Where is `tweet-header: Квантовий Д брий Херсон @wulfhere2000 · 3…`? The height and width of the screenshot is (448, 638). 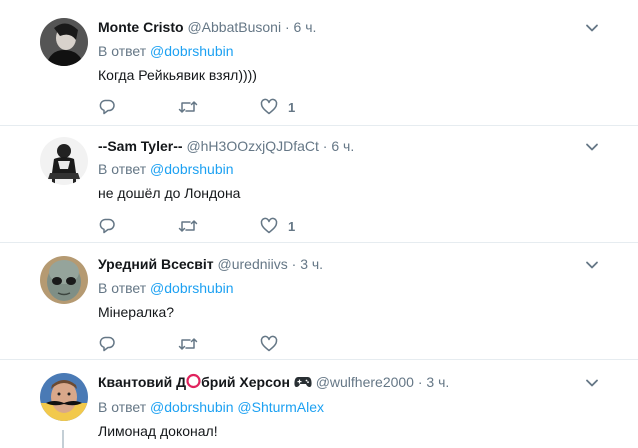
tweet-header: Квантовий Д брий Херсон @wulfhere2000 · 3… is located at coordinates (273, 382).